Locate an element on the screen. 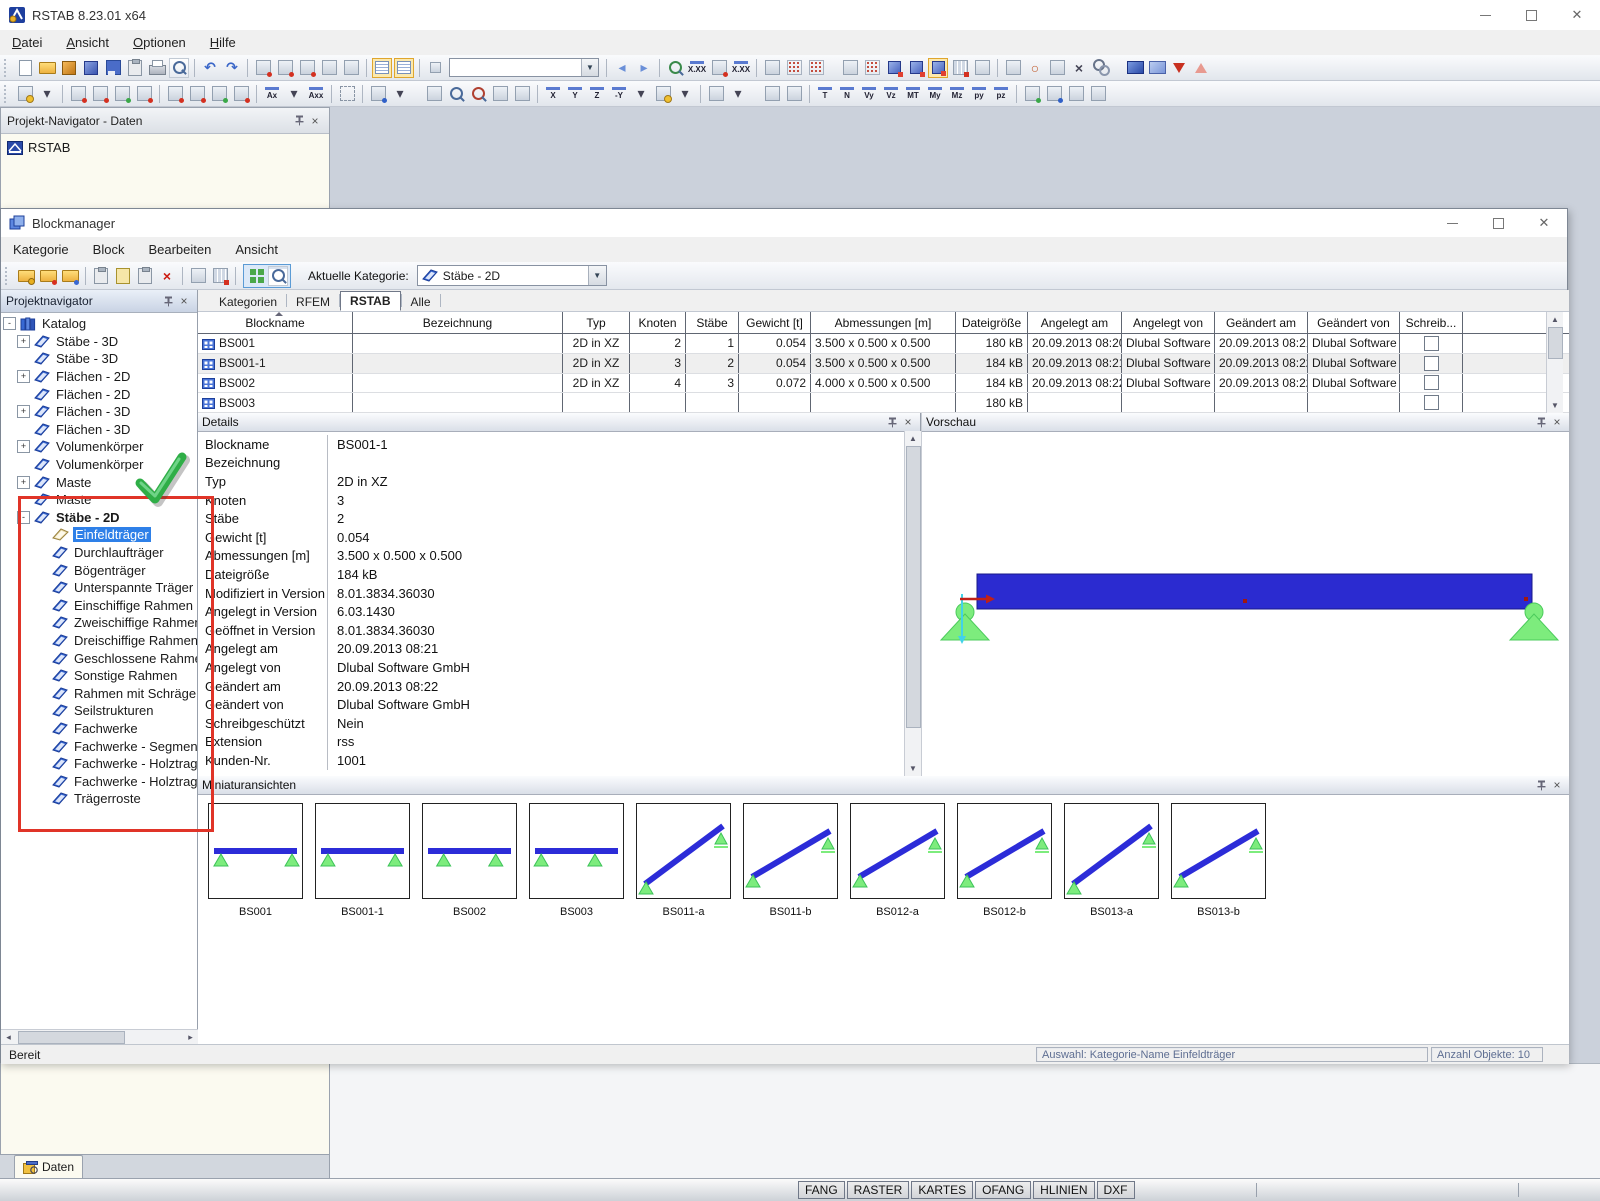 The height and width of the screenshot is (1201, 1600). bm-maximize-button is located at coordinates (1498, 223).